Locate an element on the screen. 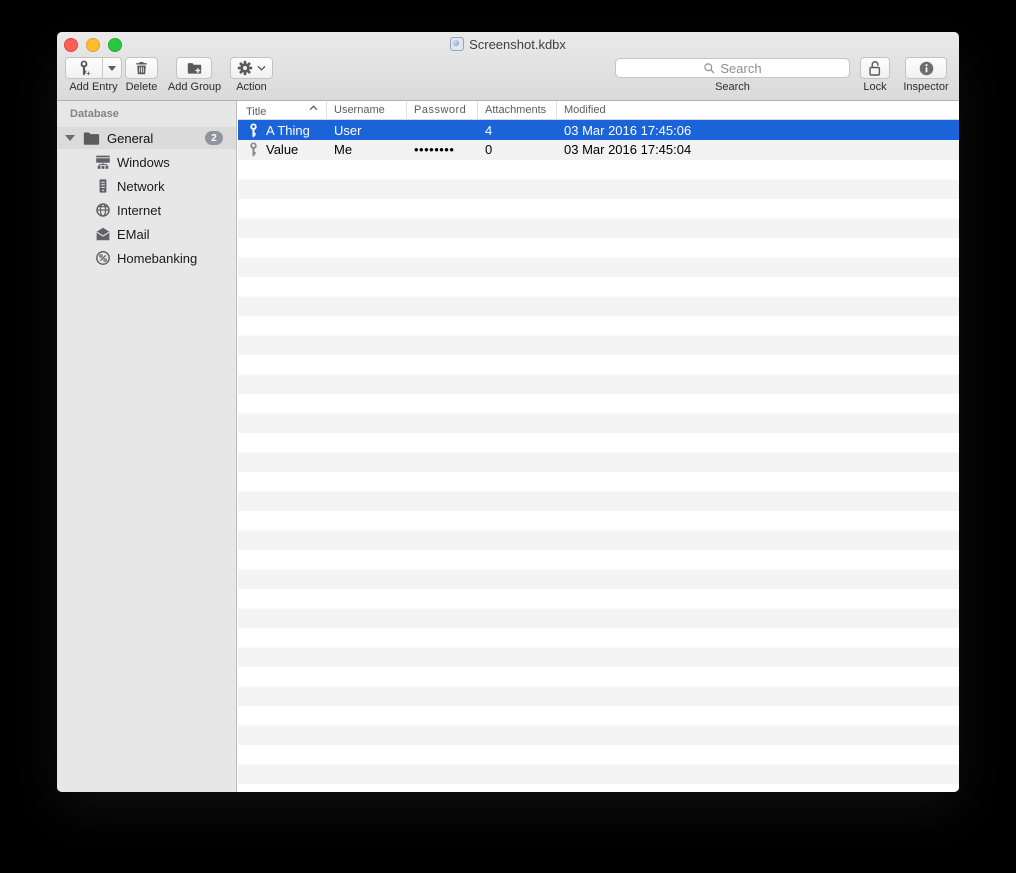  inspector-button is located at coordinates (926, 68).